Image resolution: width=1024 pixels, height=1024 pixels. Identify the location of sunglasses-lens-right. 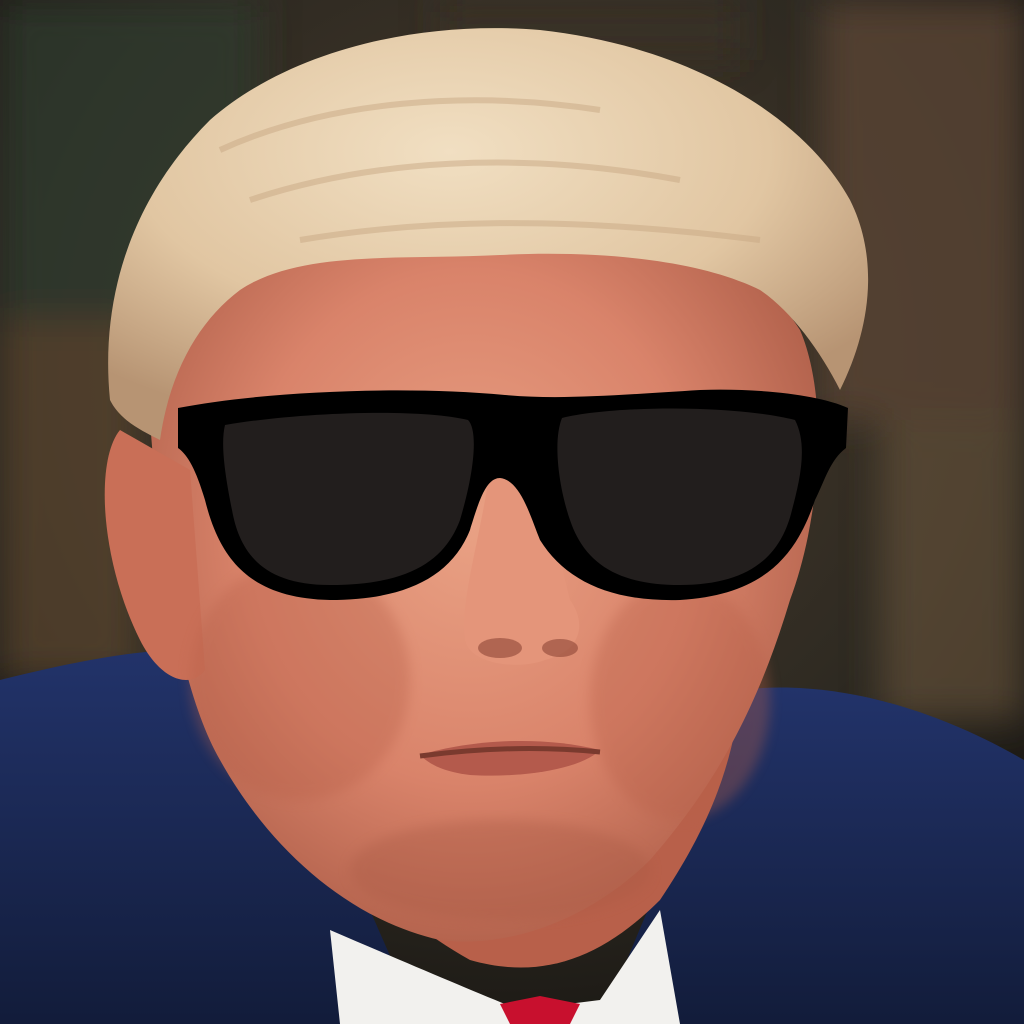
(679, 496).